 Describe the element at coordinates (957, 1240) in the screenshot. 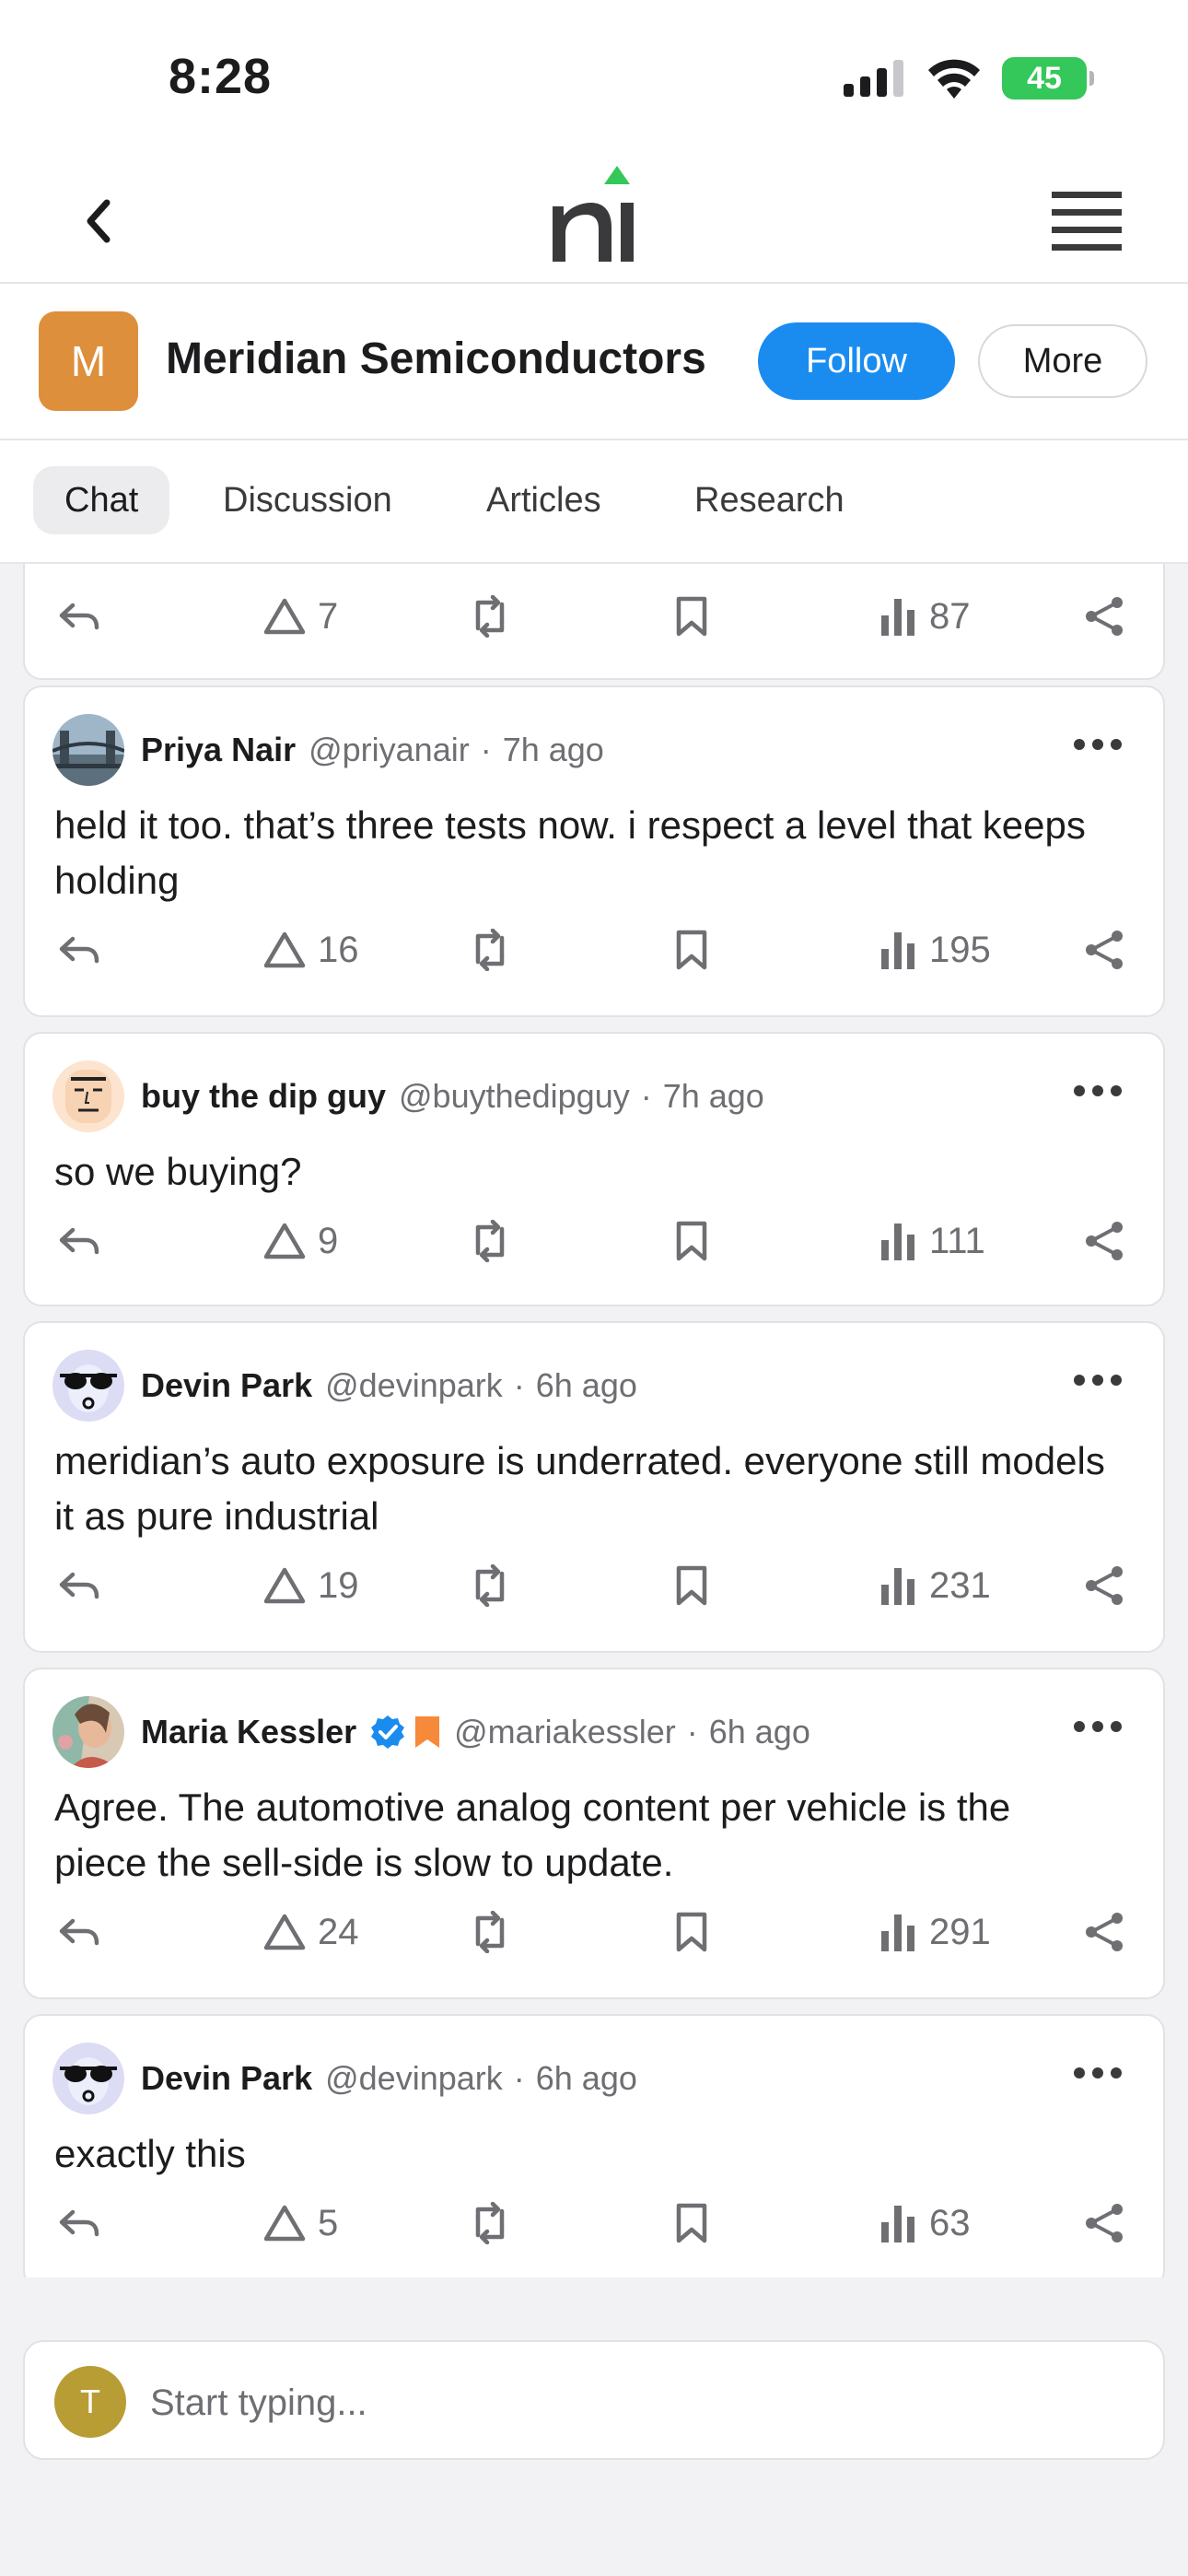

I see `views-count: 111` at that location.